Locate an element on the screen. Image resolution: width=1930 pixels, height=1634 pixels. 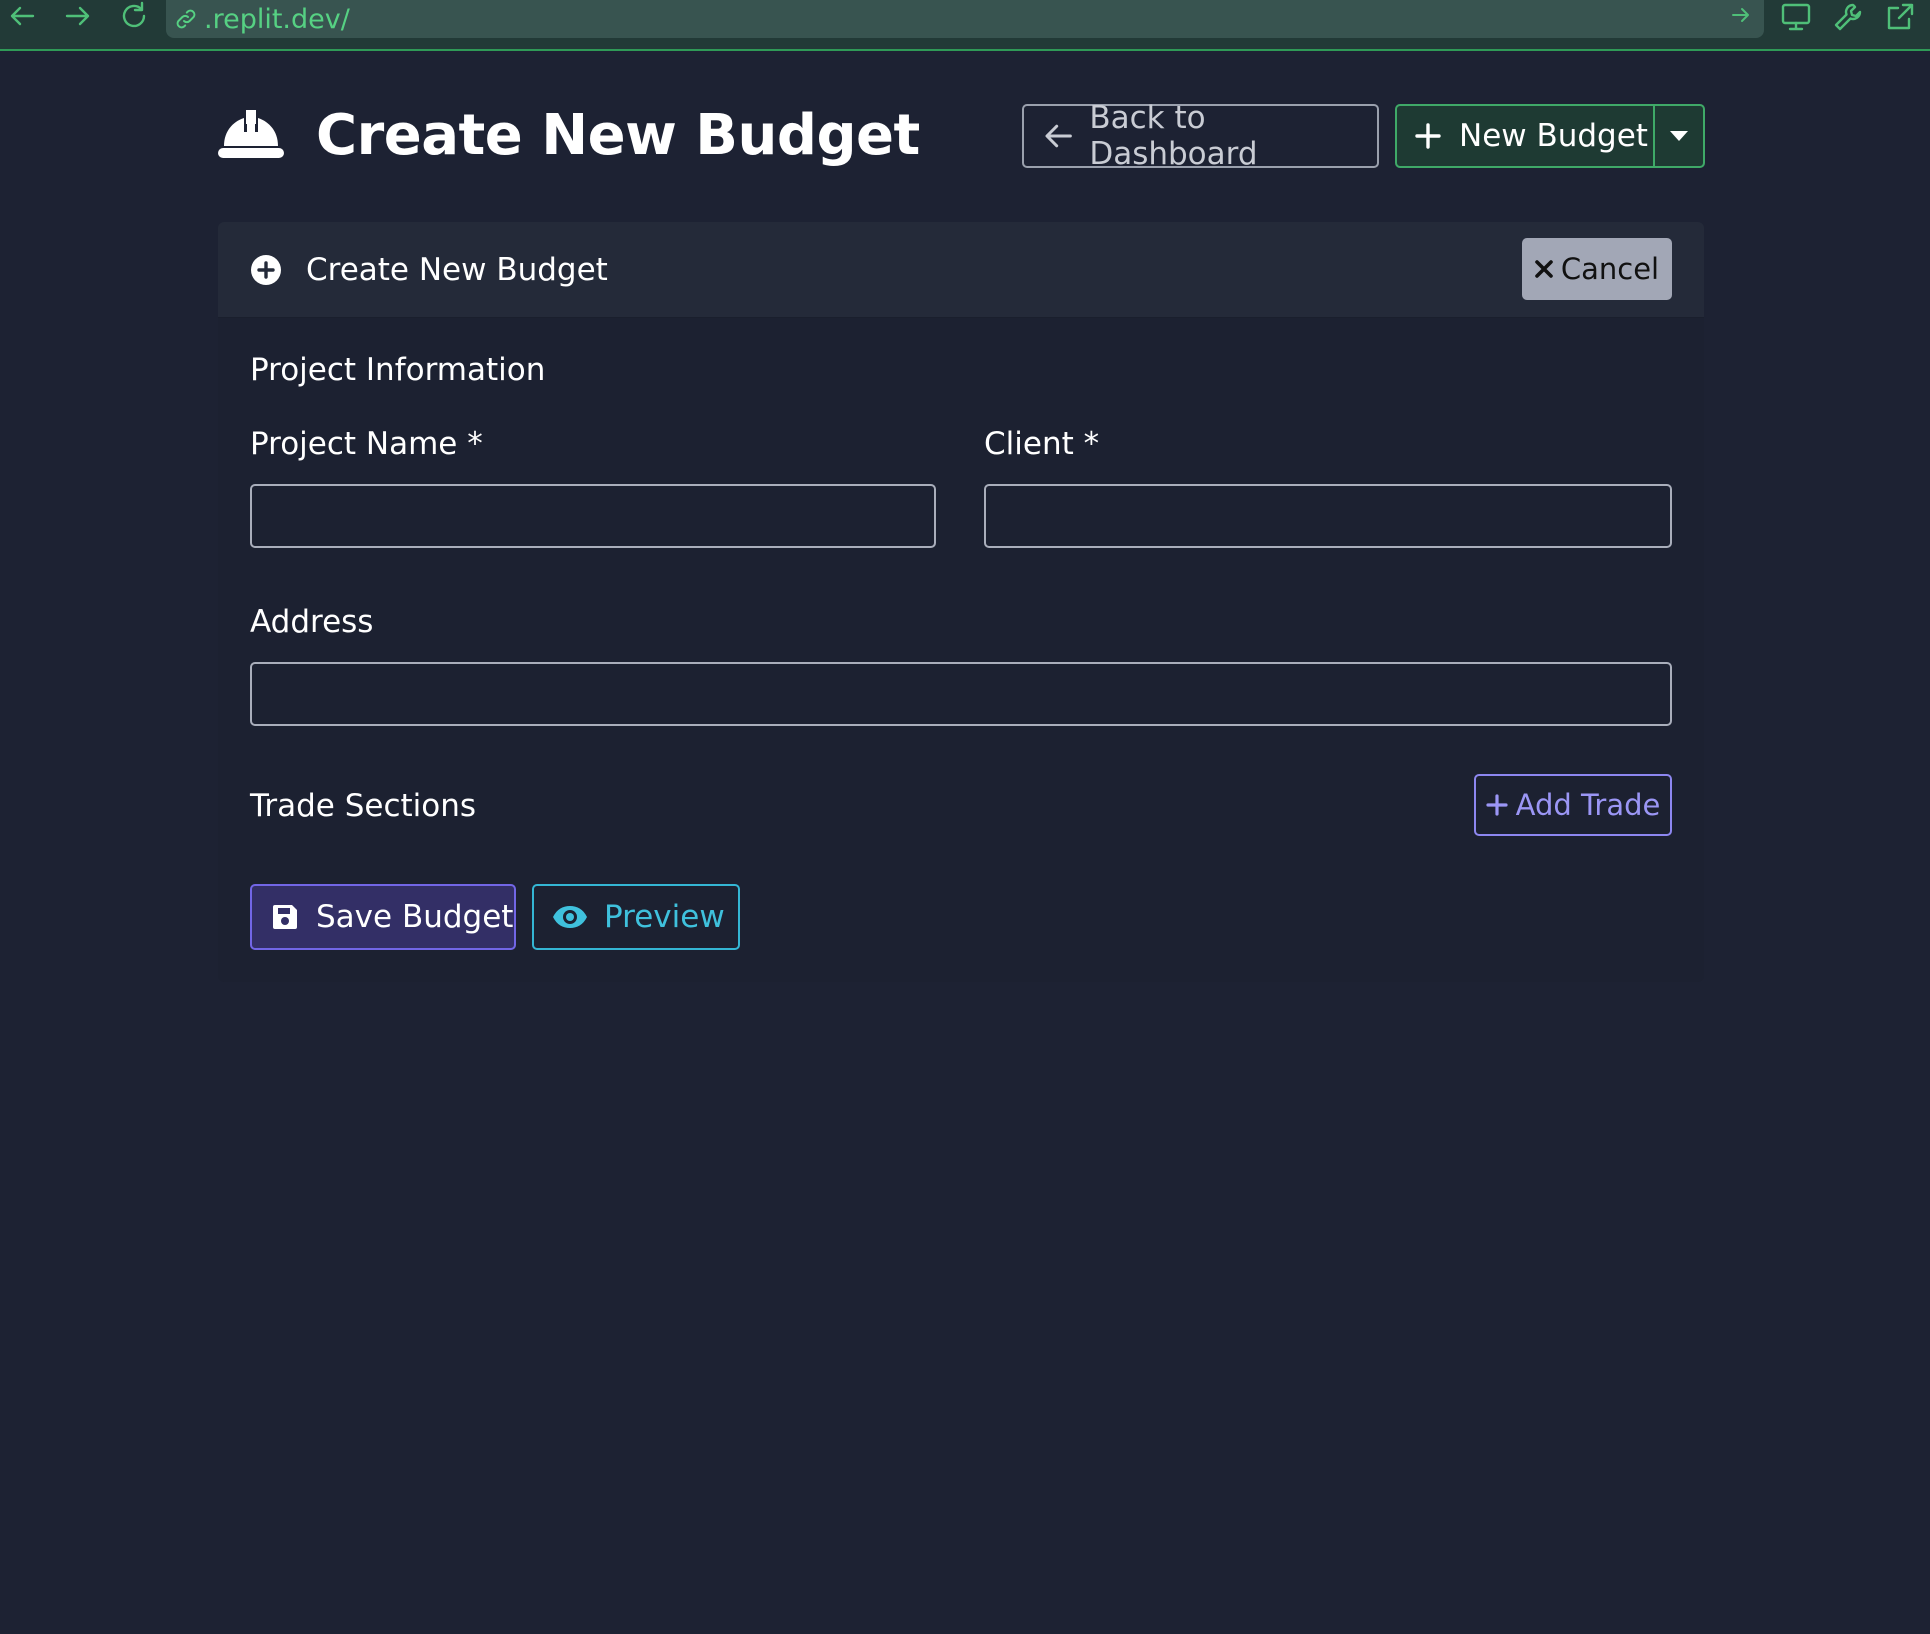
trade-sections-heading: Trade Sections is located at coordinates (363, 806).